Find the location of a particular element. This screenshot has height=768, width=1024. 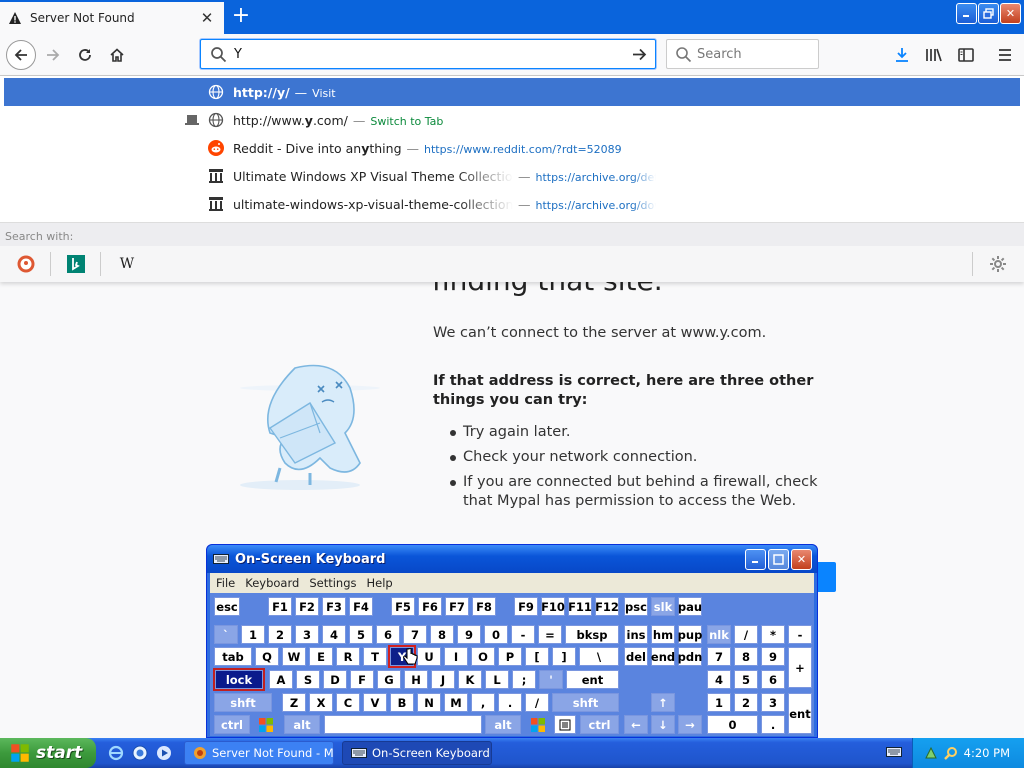

suggestion-row: http://www.y.com/— Switch to Tab is located at coordinates (512, 120).